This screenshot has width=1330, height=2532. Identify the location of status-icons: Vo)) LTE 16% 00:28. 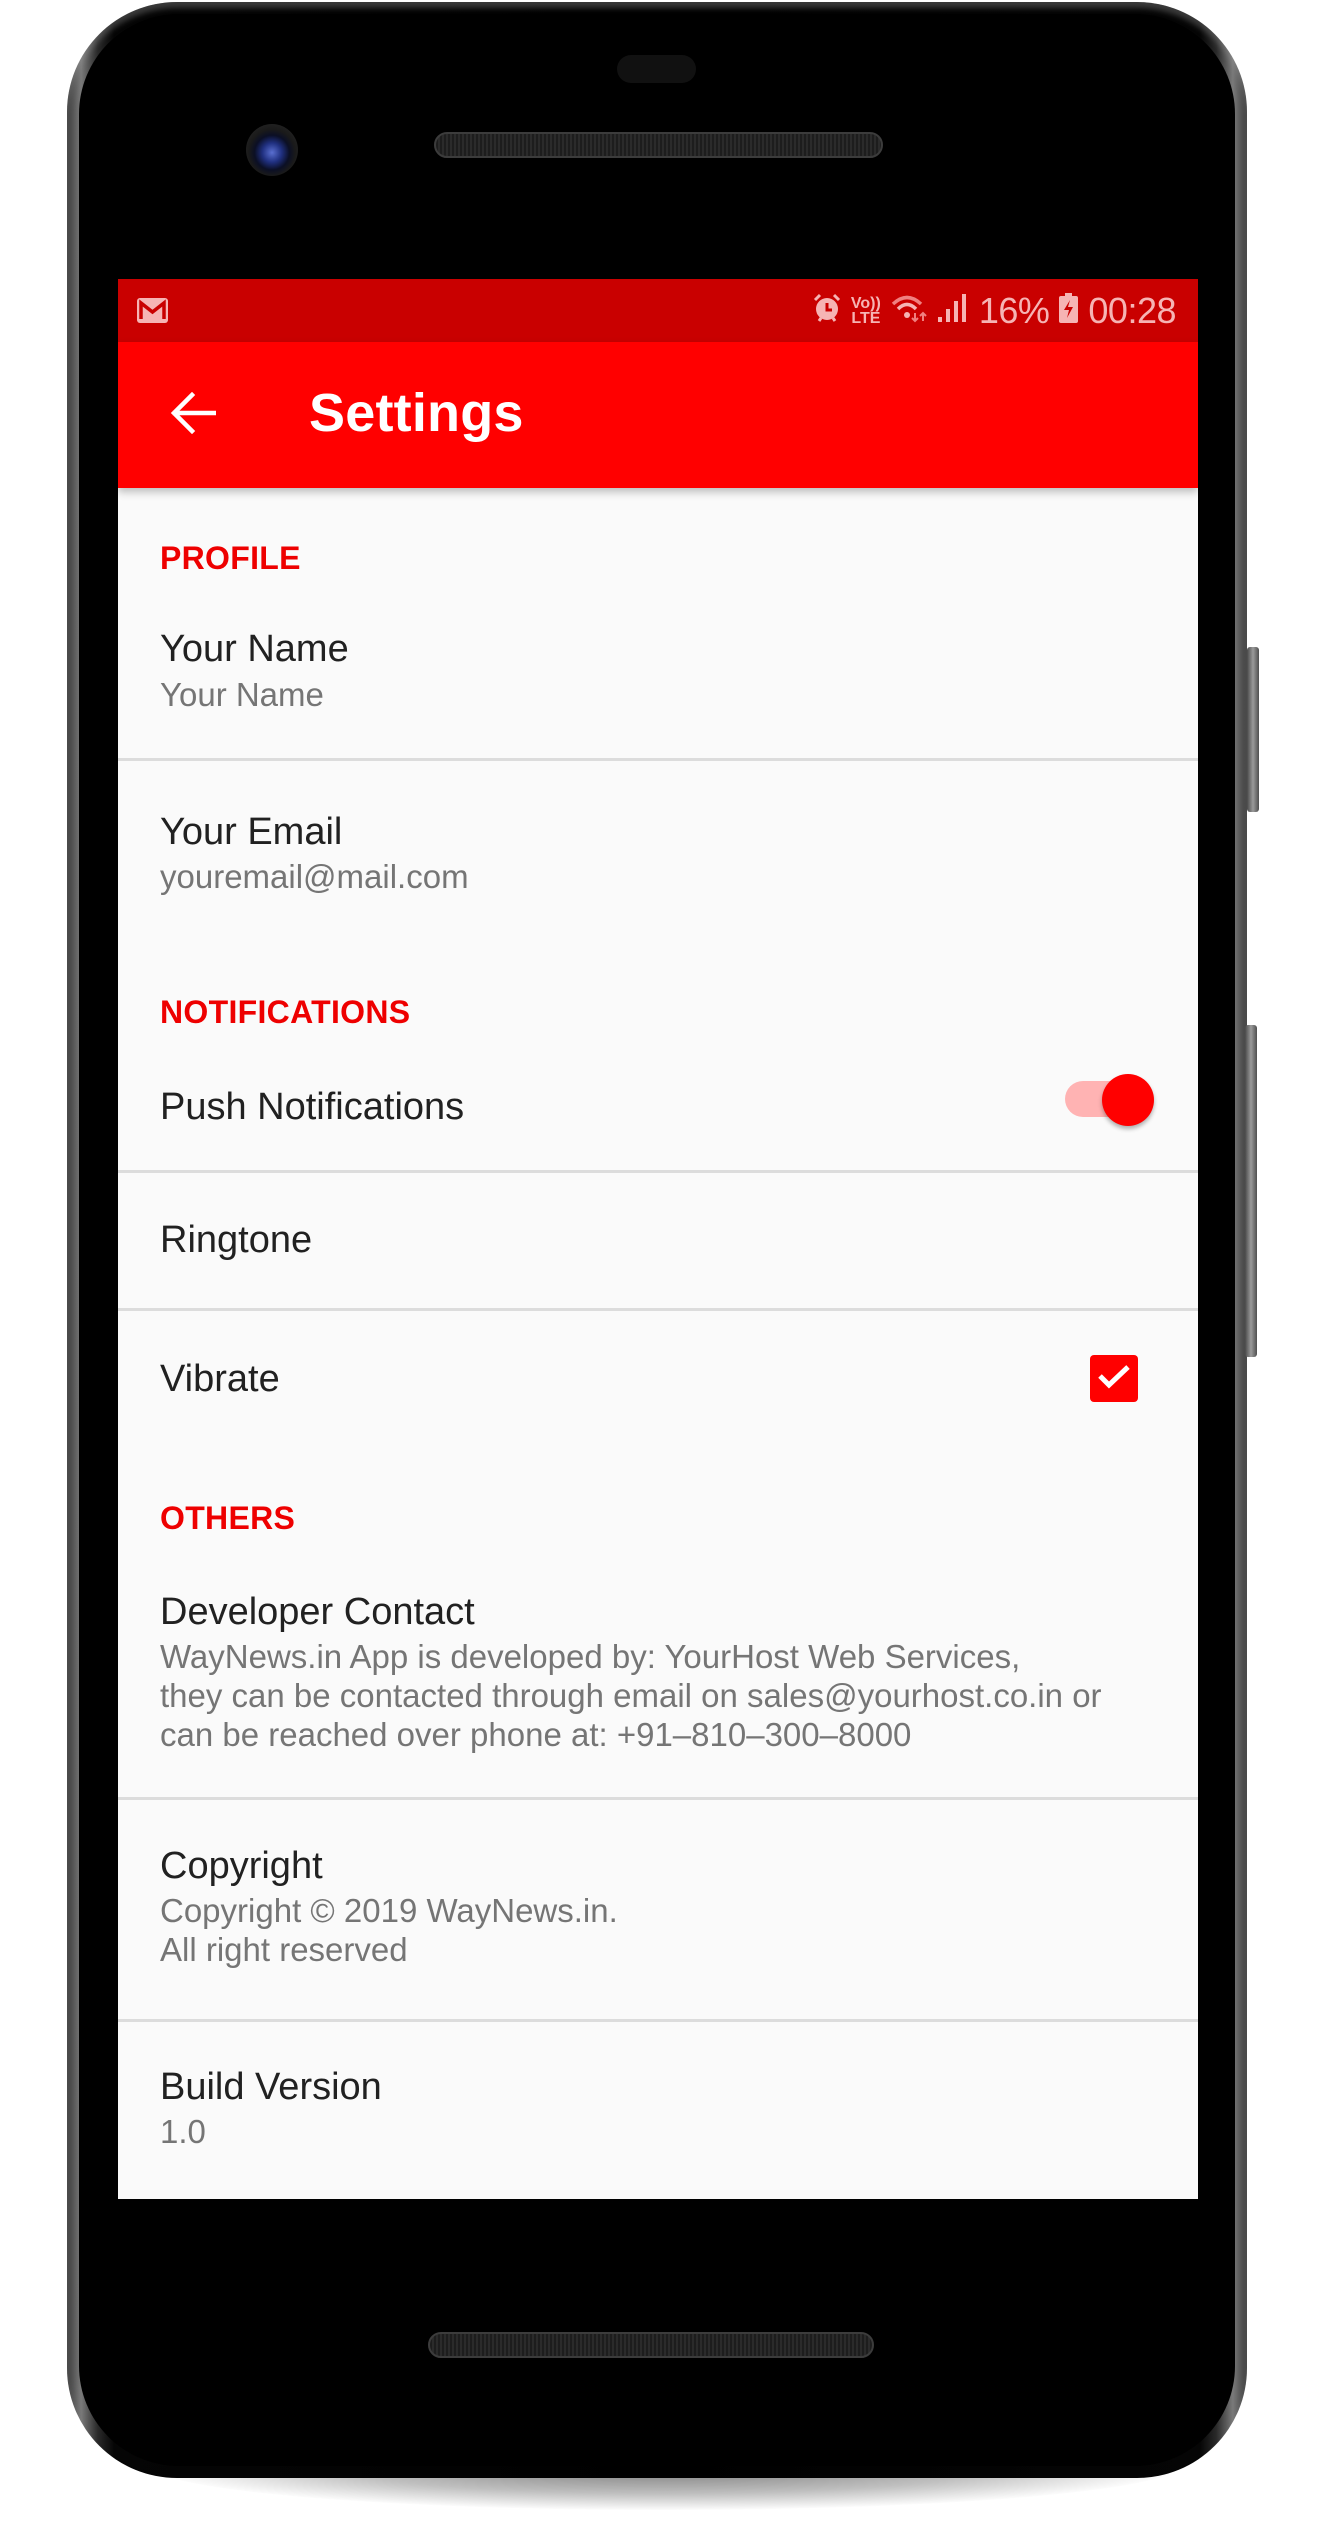
(994, 310).